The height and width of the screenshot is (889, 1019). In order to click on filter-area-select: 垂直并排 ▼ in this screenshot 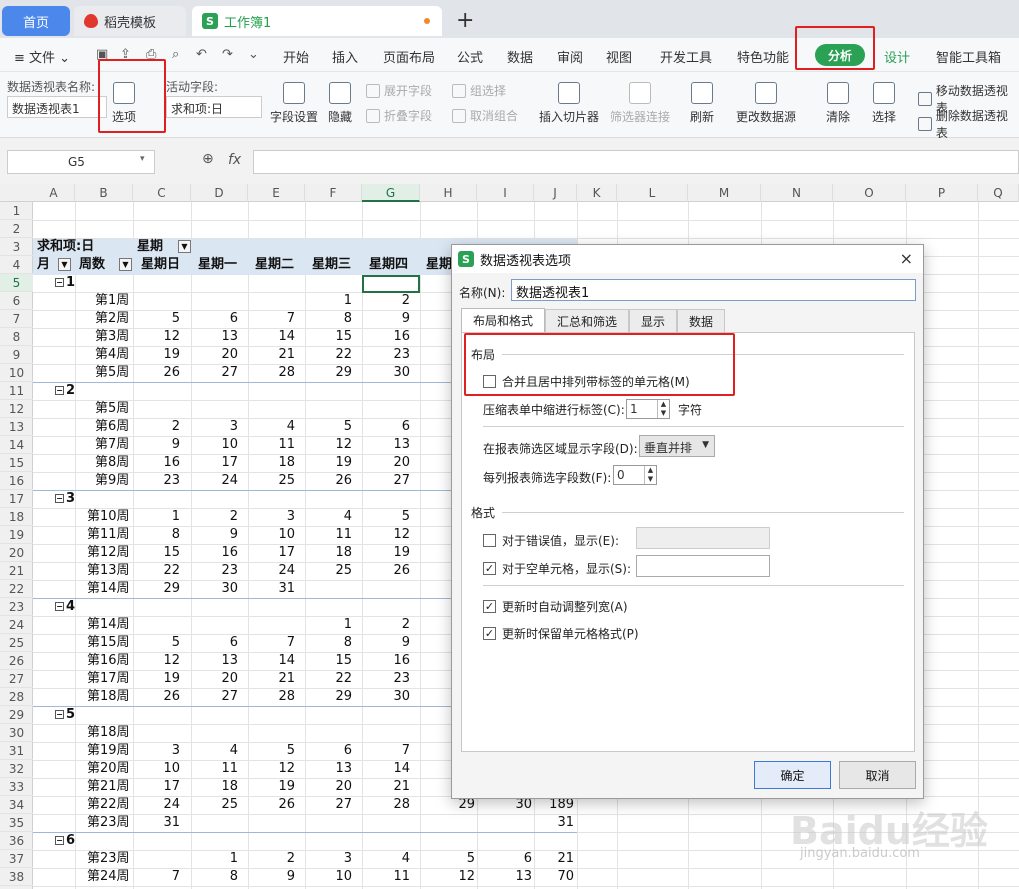, I will do `click(677, 446)`.